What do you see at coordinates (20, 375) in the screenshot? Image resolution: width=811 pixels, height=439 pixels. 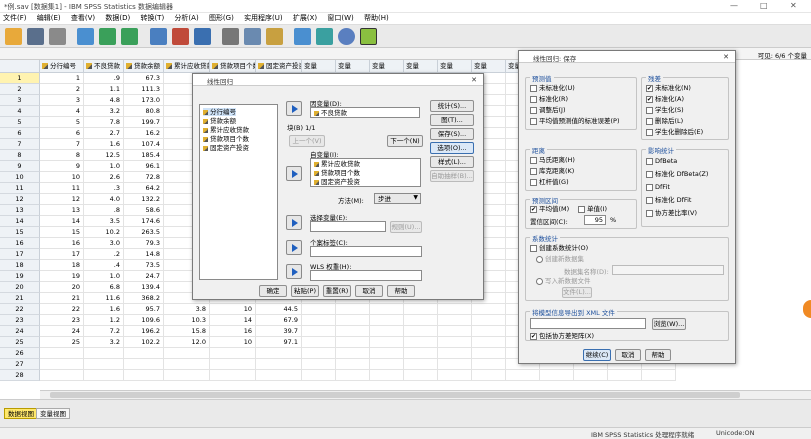 I see `row-number: 28` at bounding box center [20, 375].